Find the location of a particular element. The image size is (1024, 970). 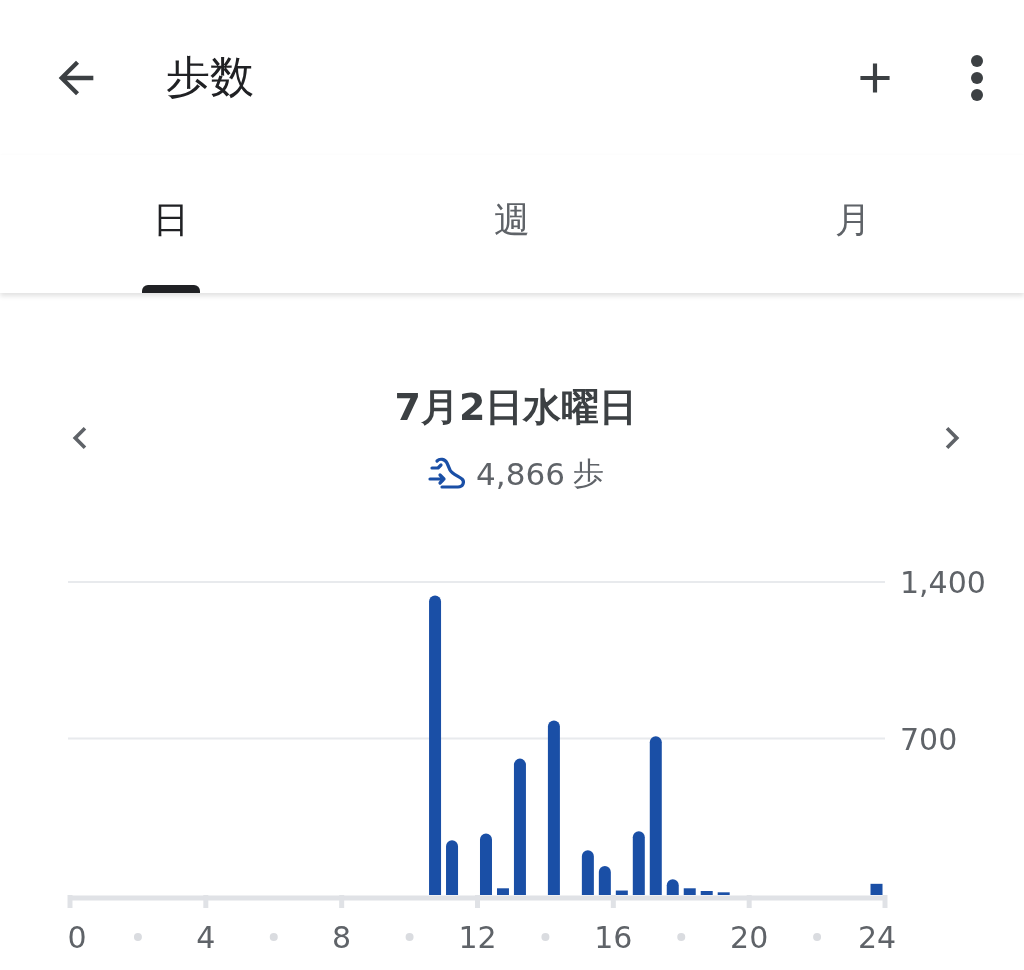

x-axis-label: 4 is located at coordinates (206, 937).